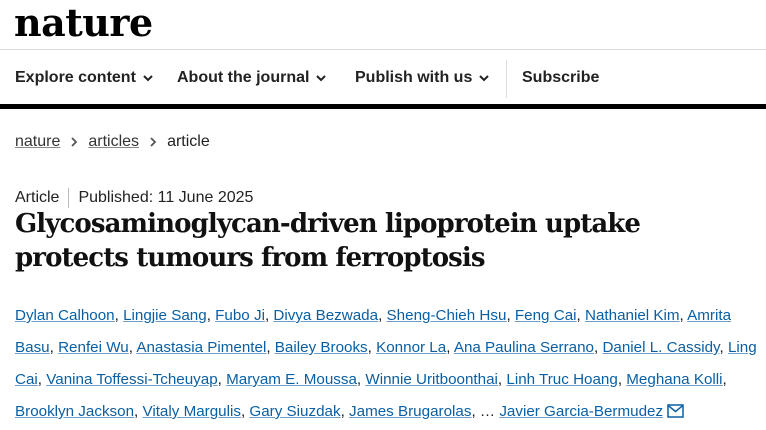  I want to click on author-link: Brooklyn Jackson, so click(74, 411).